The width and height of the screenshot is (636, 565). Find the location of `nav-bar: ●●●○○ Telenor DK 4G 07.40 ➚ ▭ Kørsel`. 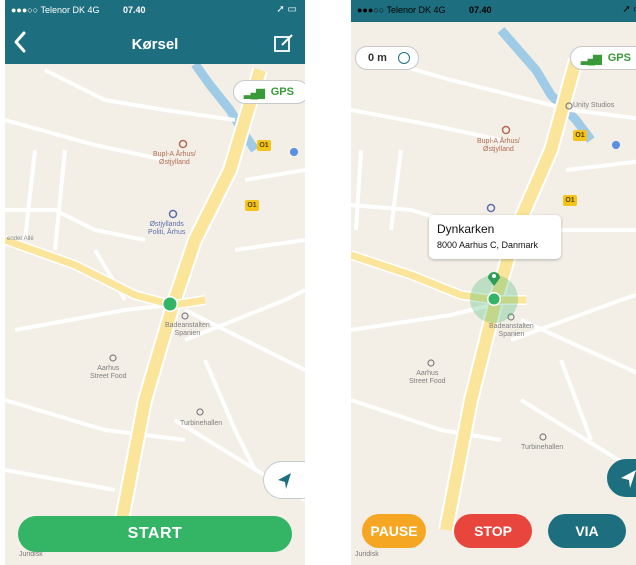

nav-bar: ●●●○○ Telenor DK 4G 07.40 ➚ ▭ Kørsel is located at coordinates (155, 32).